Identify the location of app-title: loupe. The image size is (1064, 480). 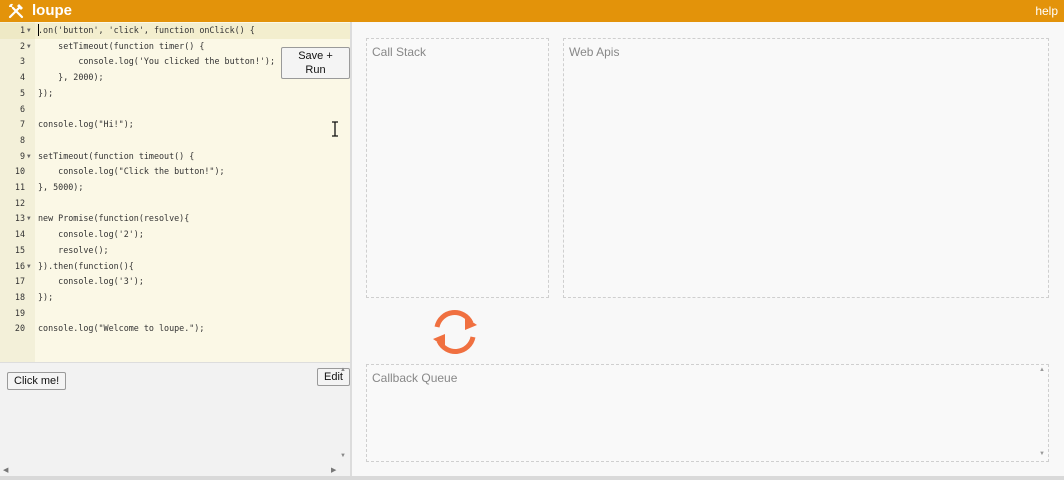
(52, 10).